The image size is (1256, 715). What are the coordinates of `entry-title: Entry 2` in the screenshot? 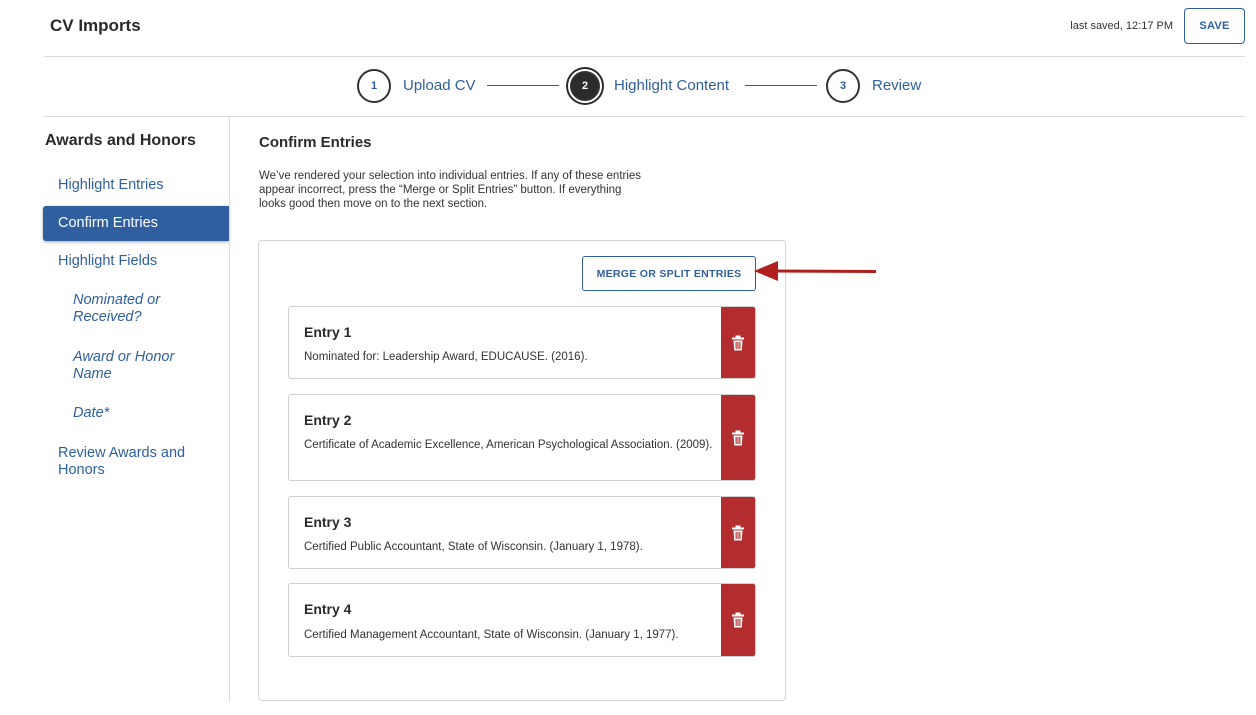 It's located at (328, 420).